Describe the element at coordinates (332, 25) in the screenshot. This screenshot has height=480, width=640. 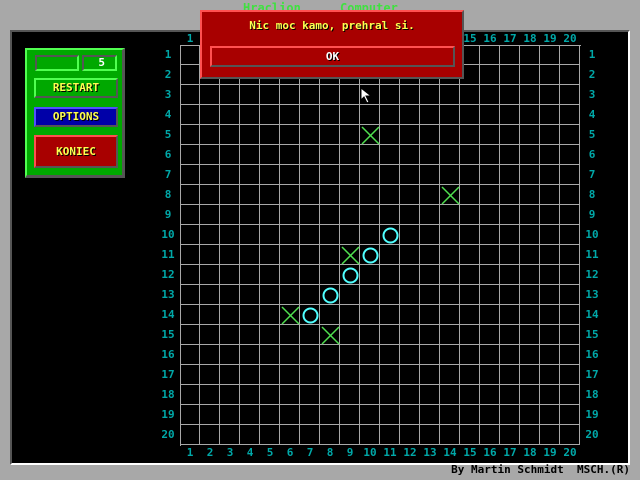
I see `dialog-message: Nic moc kamo, prehral si.` at that location.